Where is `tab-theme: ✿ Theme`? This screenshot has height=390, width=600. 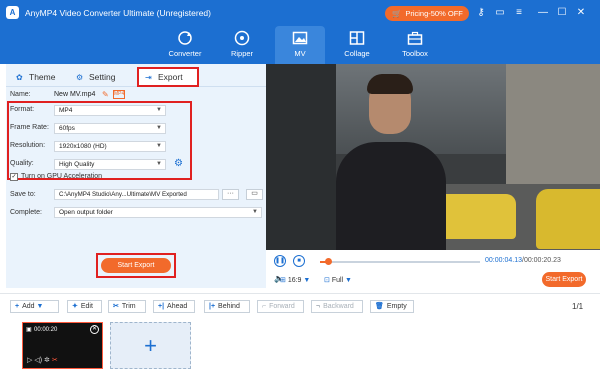 tab-theme: ✿ Theme is located at coordinates (35, 77).